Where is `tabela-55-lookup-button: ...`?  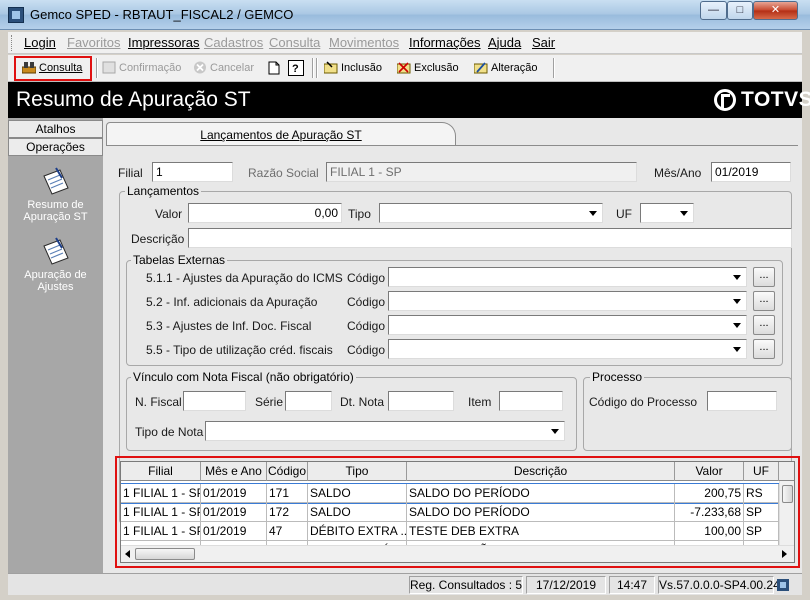
tabela-55-lookup-button: ... is located at coordinates (764, 349).